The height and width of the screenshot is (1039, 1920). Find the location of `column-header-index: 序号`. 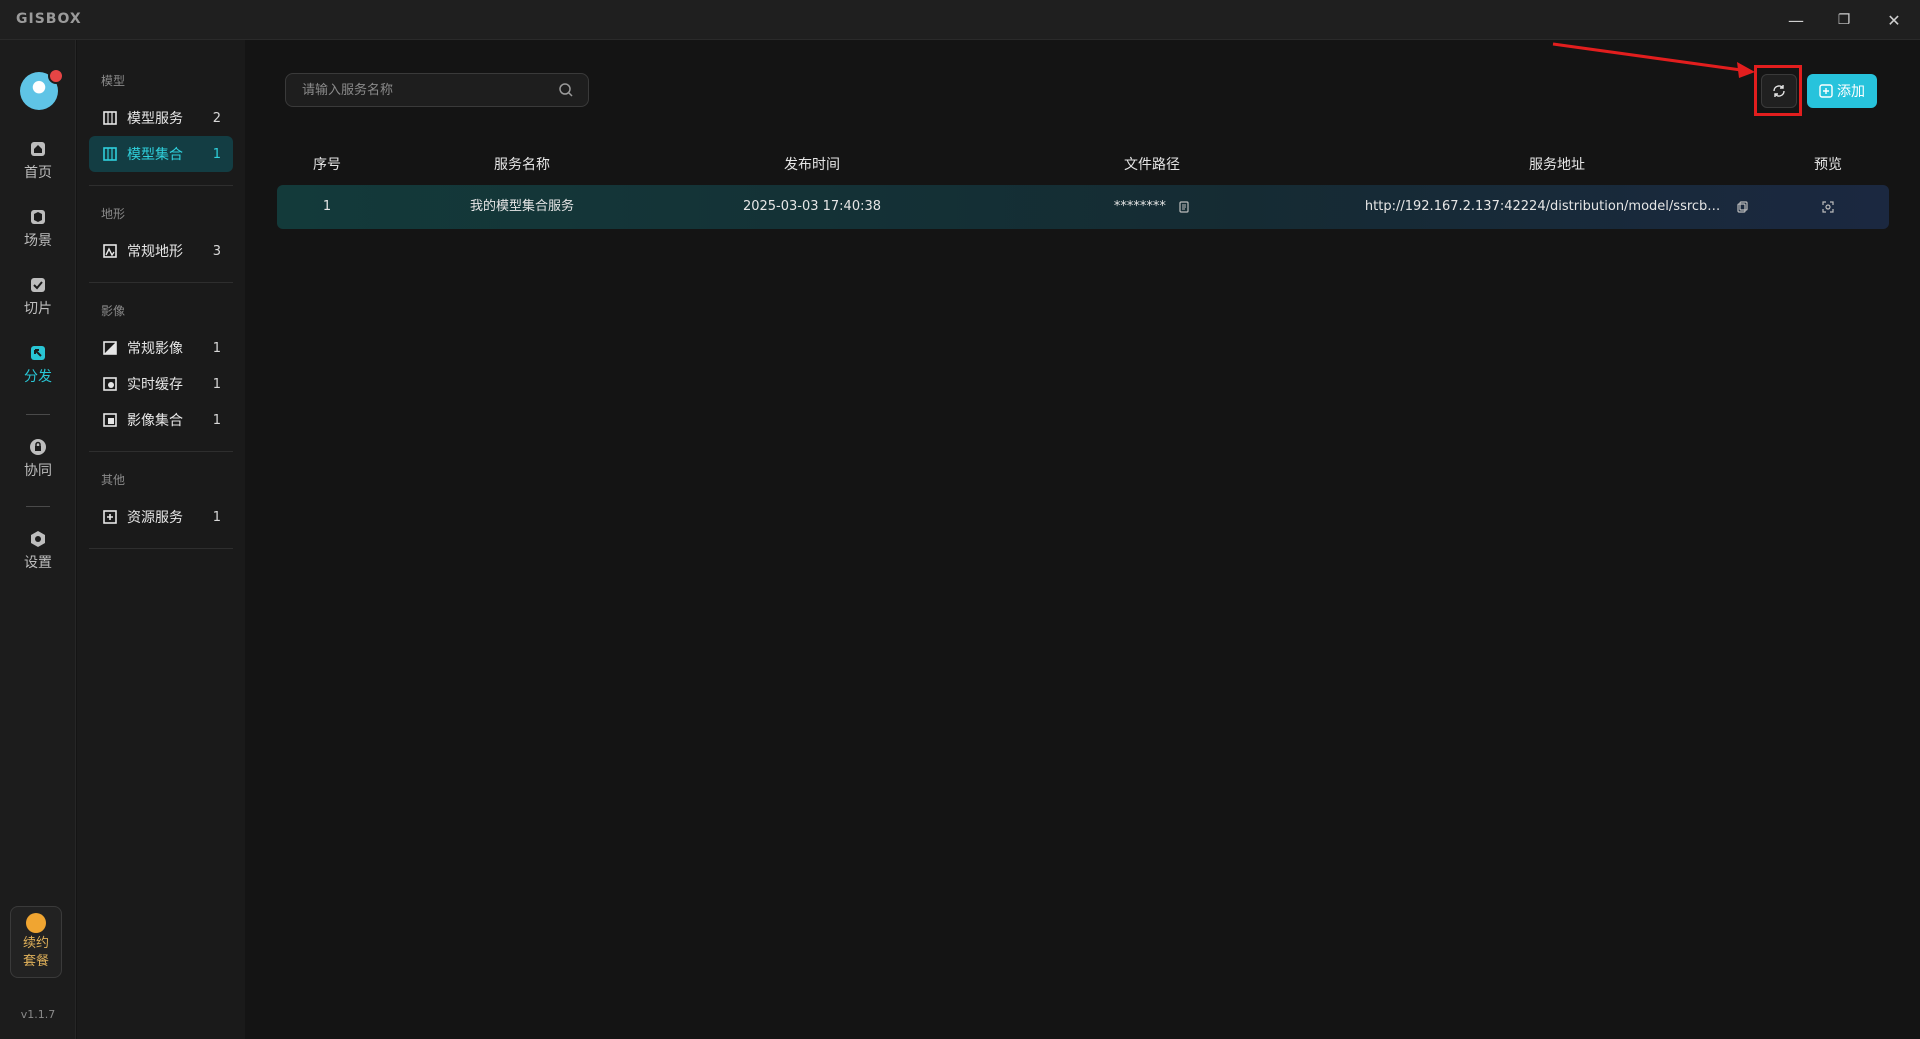

column-header-index: 序号 is located at coordinates (327, 165).